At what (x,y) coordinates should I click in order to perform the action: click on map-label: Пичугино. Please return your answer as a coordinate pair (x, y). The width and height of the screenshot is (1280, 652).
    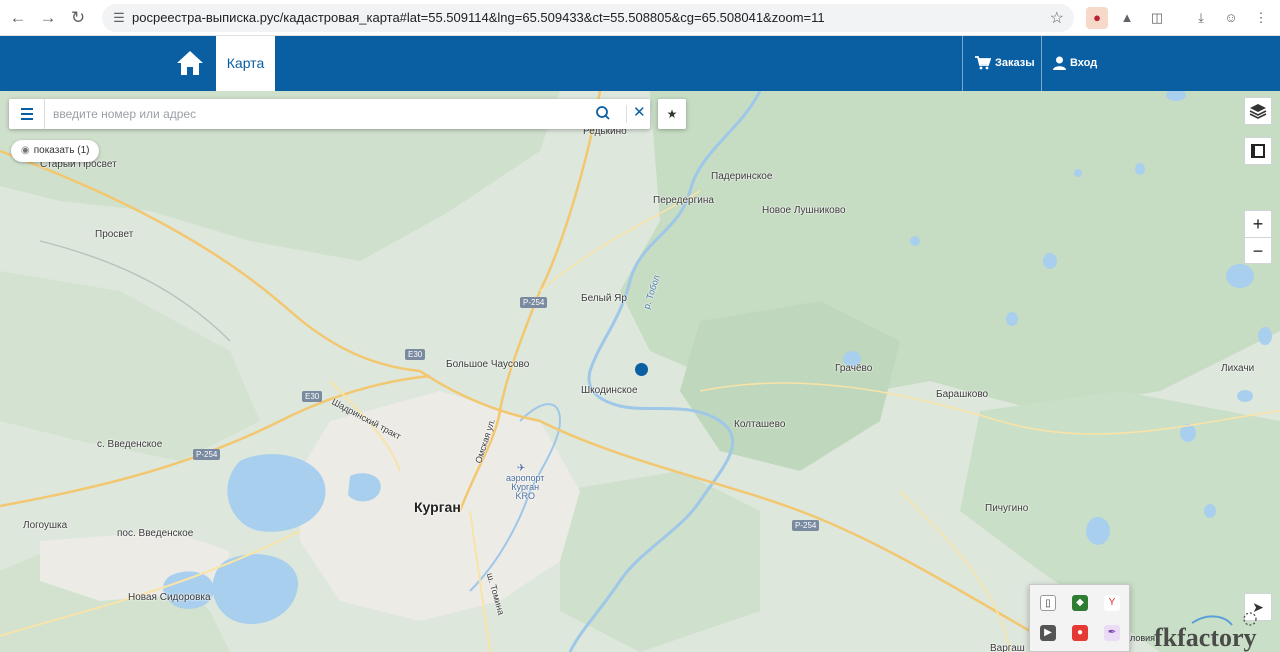
    Looking at the image, I should click on (1007, 508).